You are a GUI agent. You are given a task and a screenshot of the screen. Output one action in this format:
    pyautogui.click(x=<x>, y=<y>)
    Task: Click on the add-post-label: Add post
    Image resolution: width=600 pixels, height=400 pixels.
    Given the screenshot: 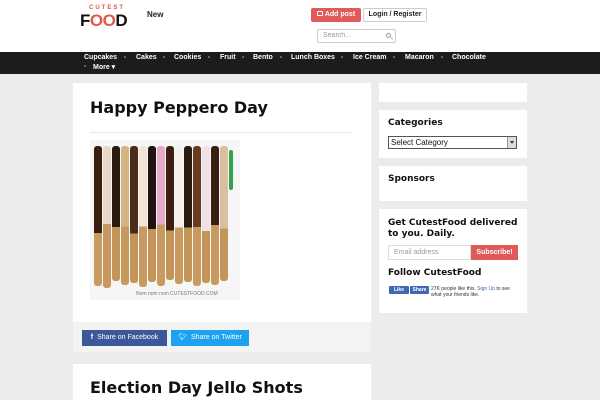 What is the action you would take?
    pyautogui.click(x=340, y=14)
    